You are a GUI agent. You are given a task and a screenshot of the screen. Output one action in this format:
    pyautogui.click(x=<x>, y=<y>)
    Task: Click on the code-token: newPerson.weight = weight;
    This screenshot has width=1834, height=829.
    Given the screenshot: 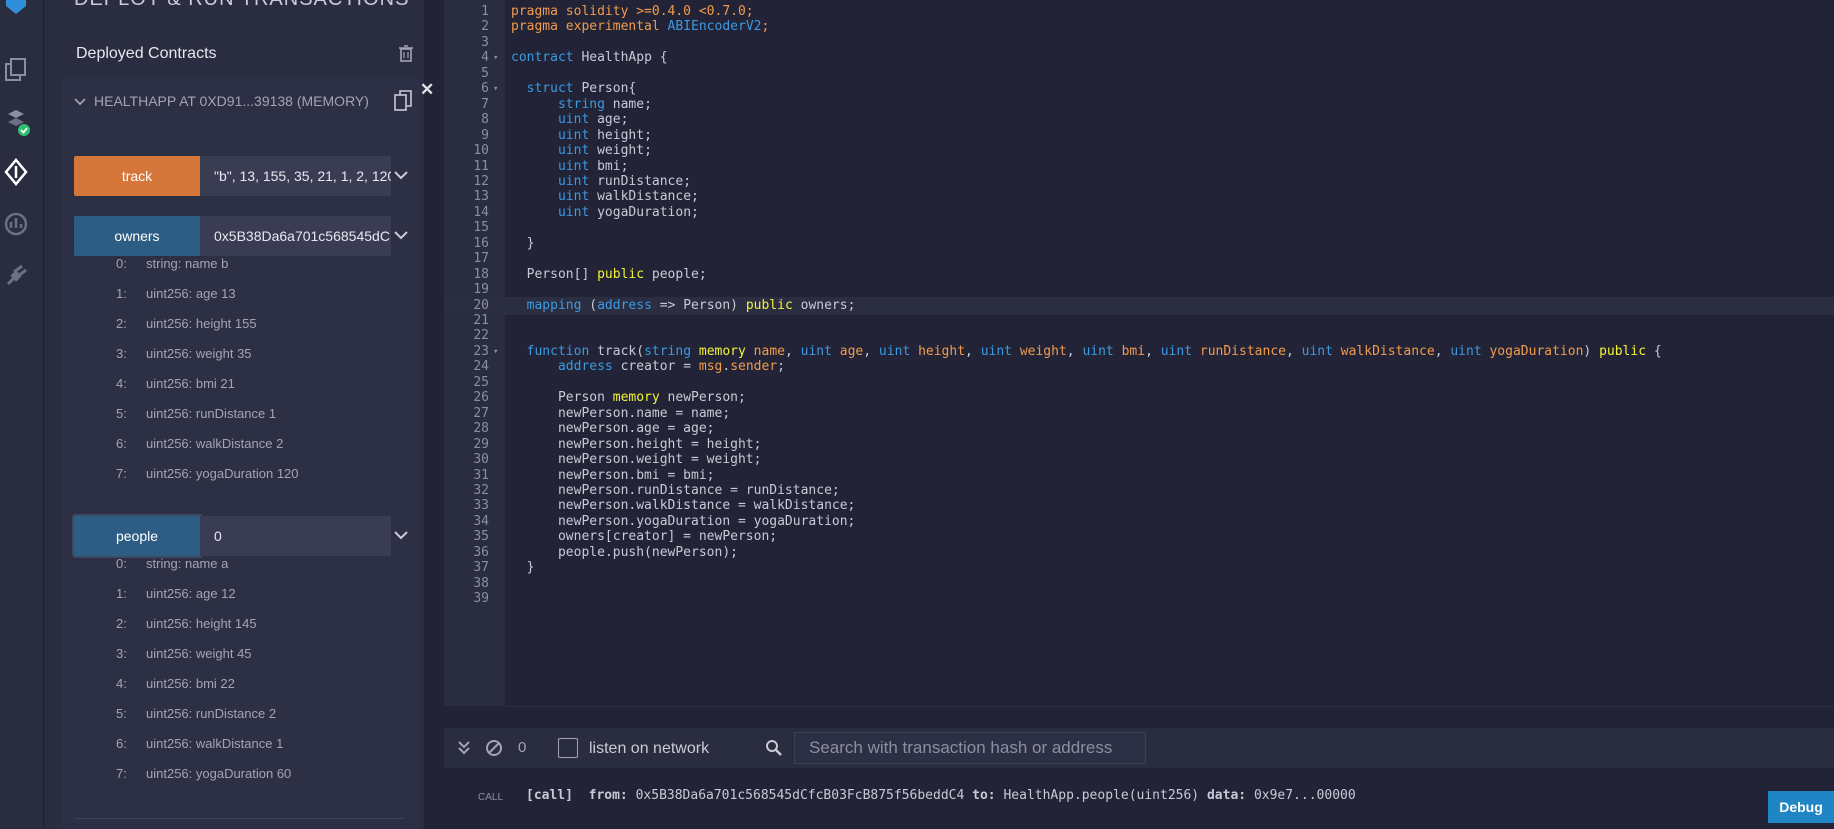 What is the action you would take?
    pyautogui.click(x=636, y=460)
    